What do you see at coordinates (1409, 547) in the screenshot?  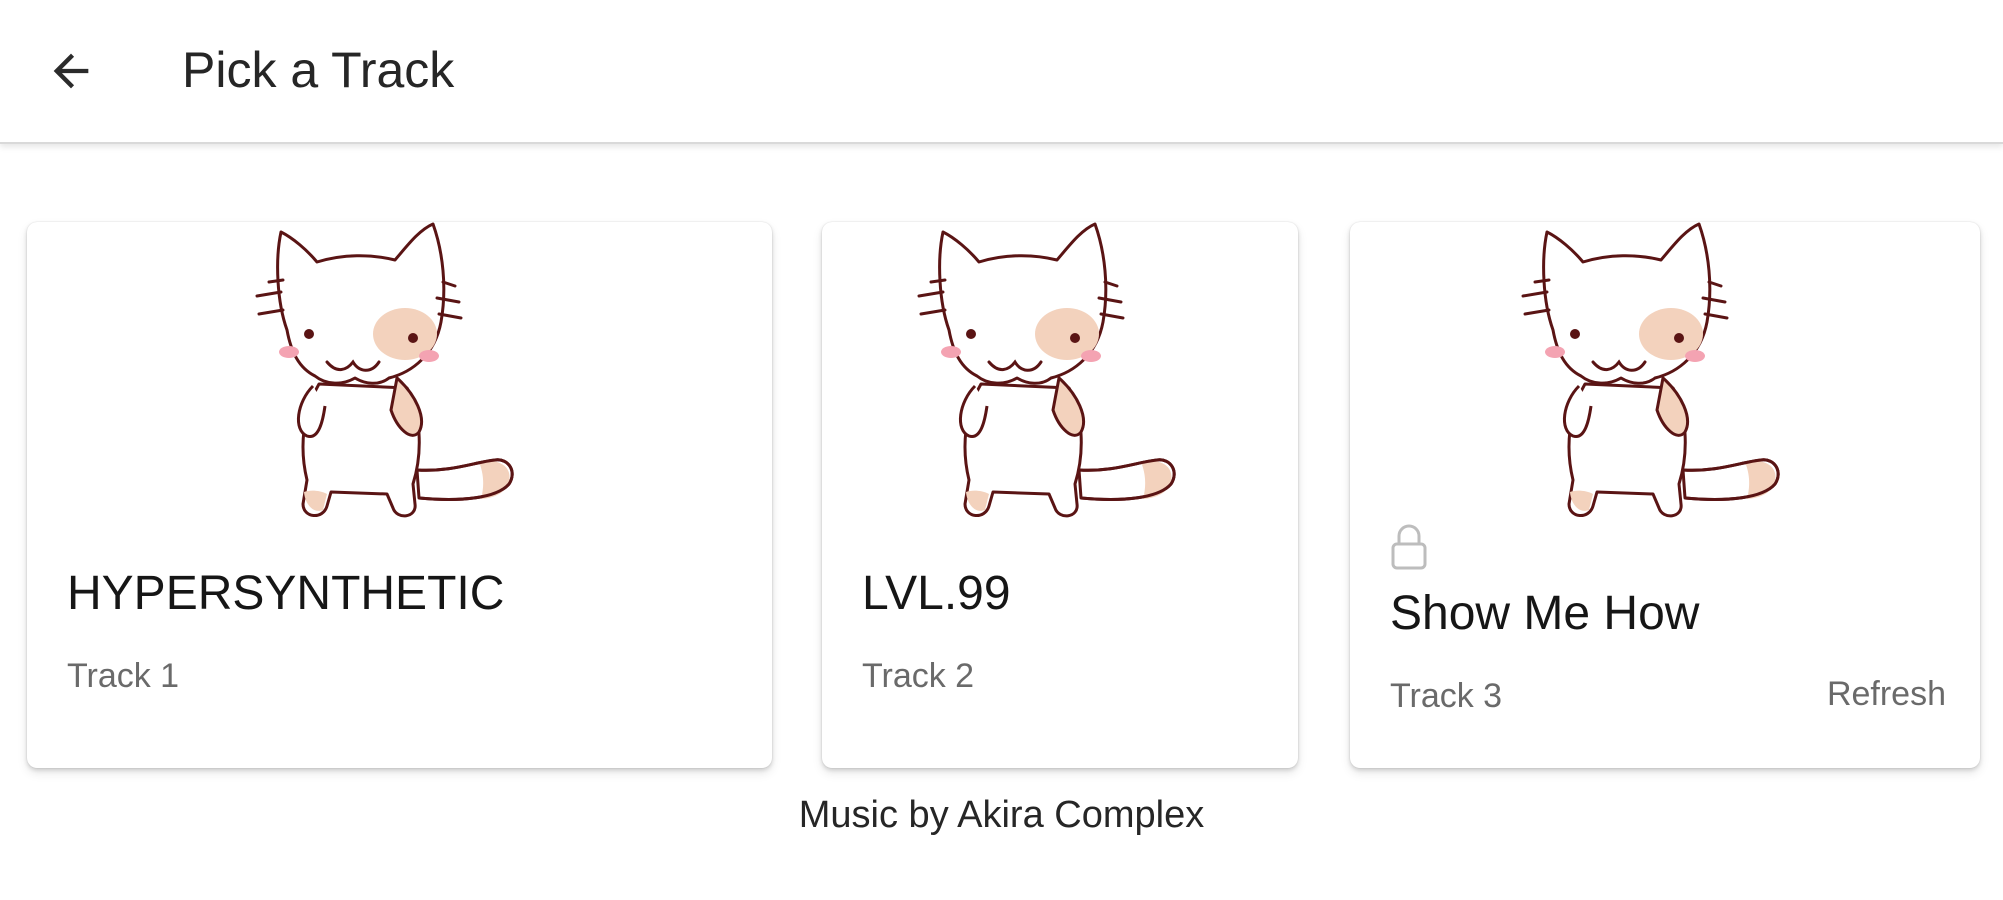 I see `lock-icon` at bounding box center [1409, 547].